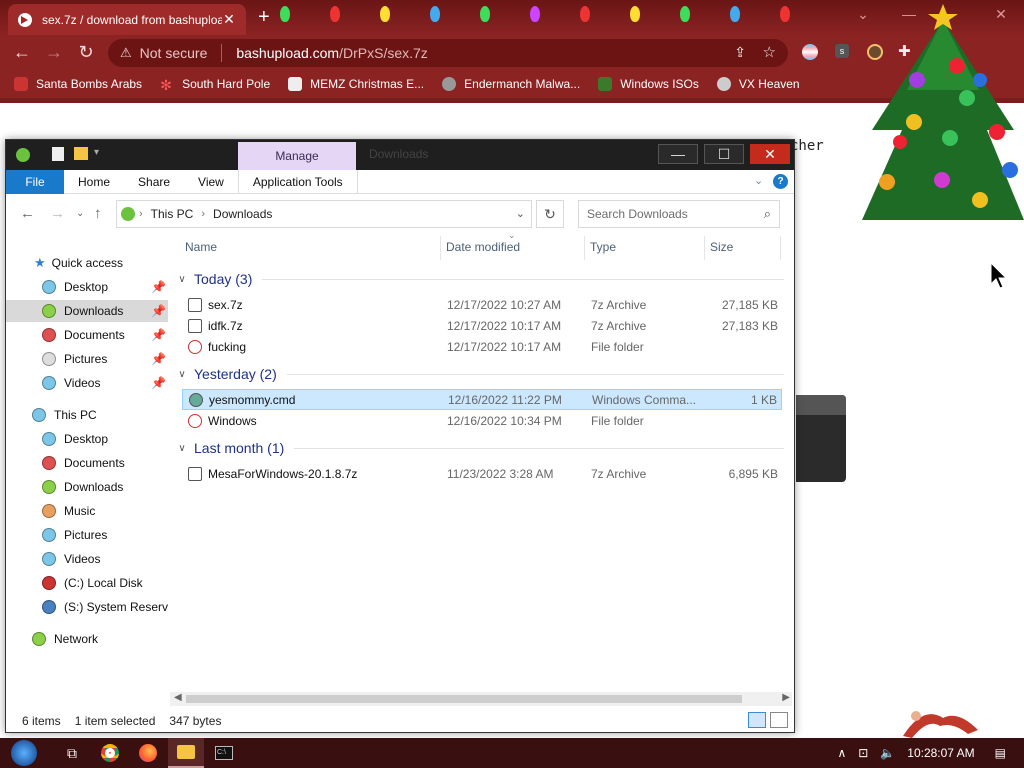  Describe the element at coordinates (224, 753) in the screenshot. I see `command-prompt-taskbar-button: C:\` at that location.